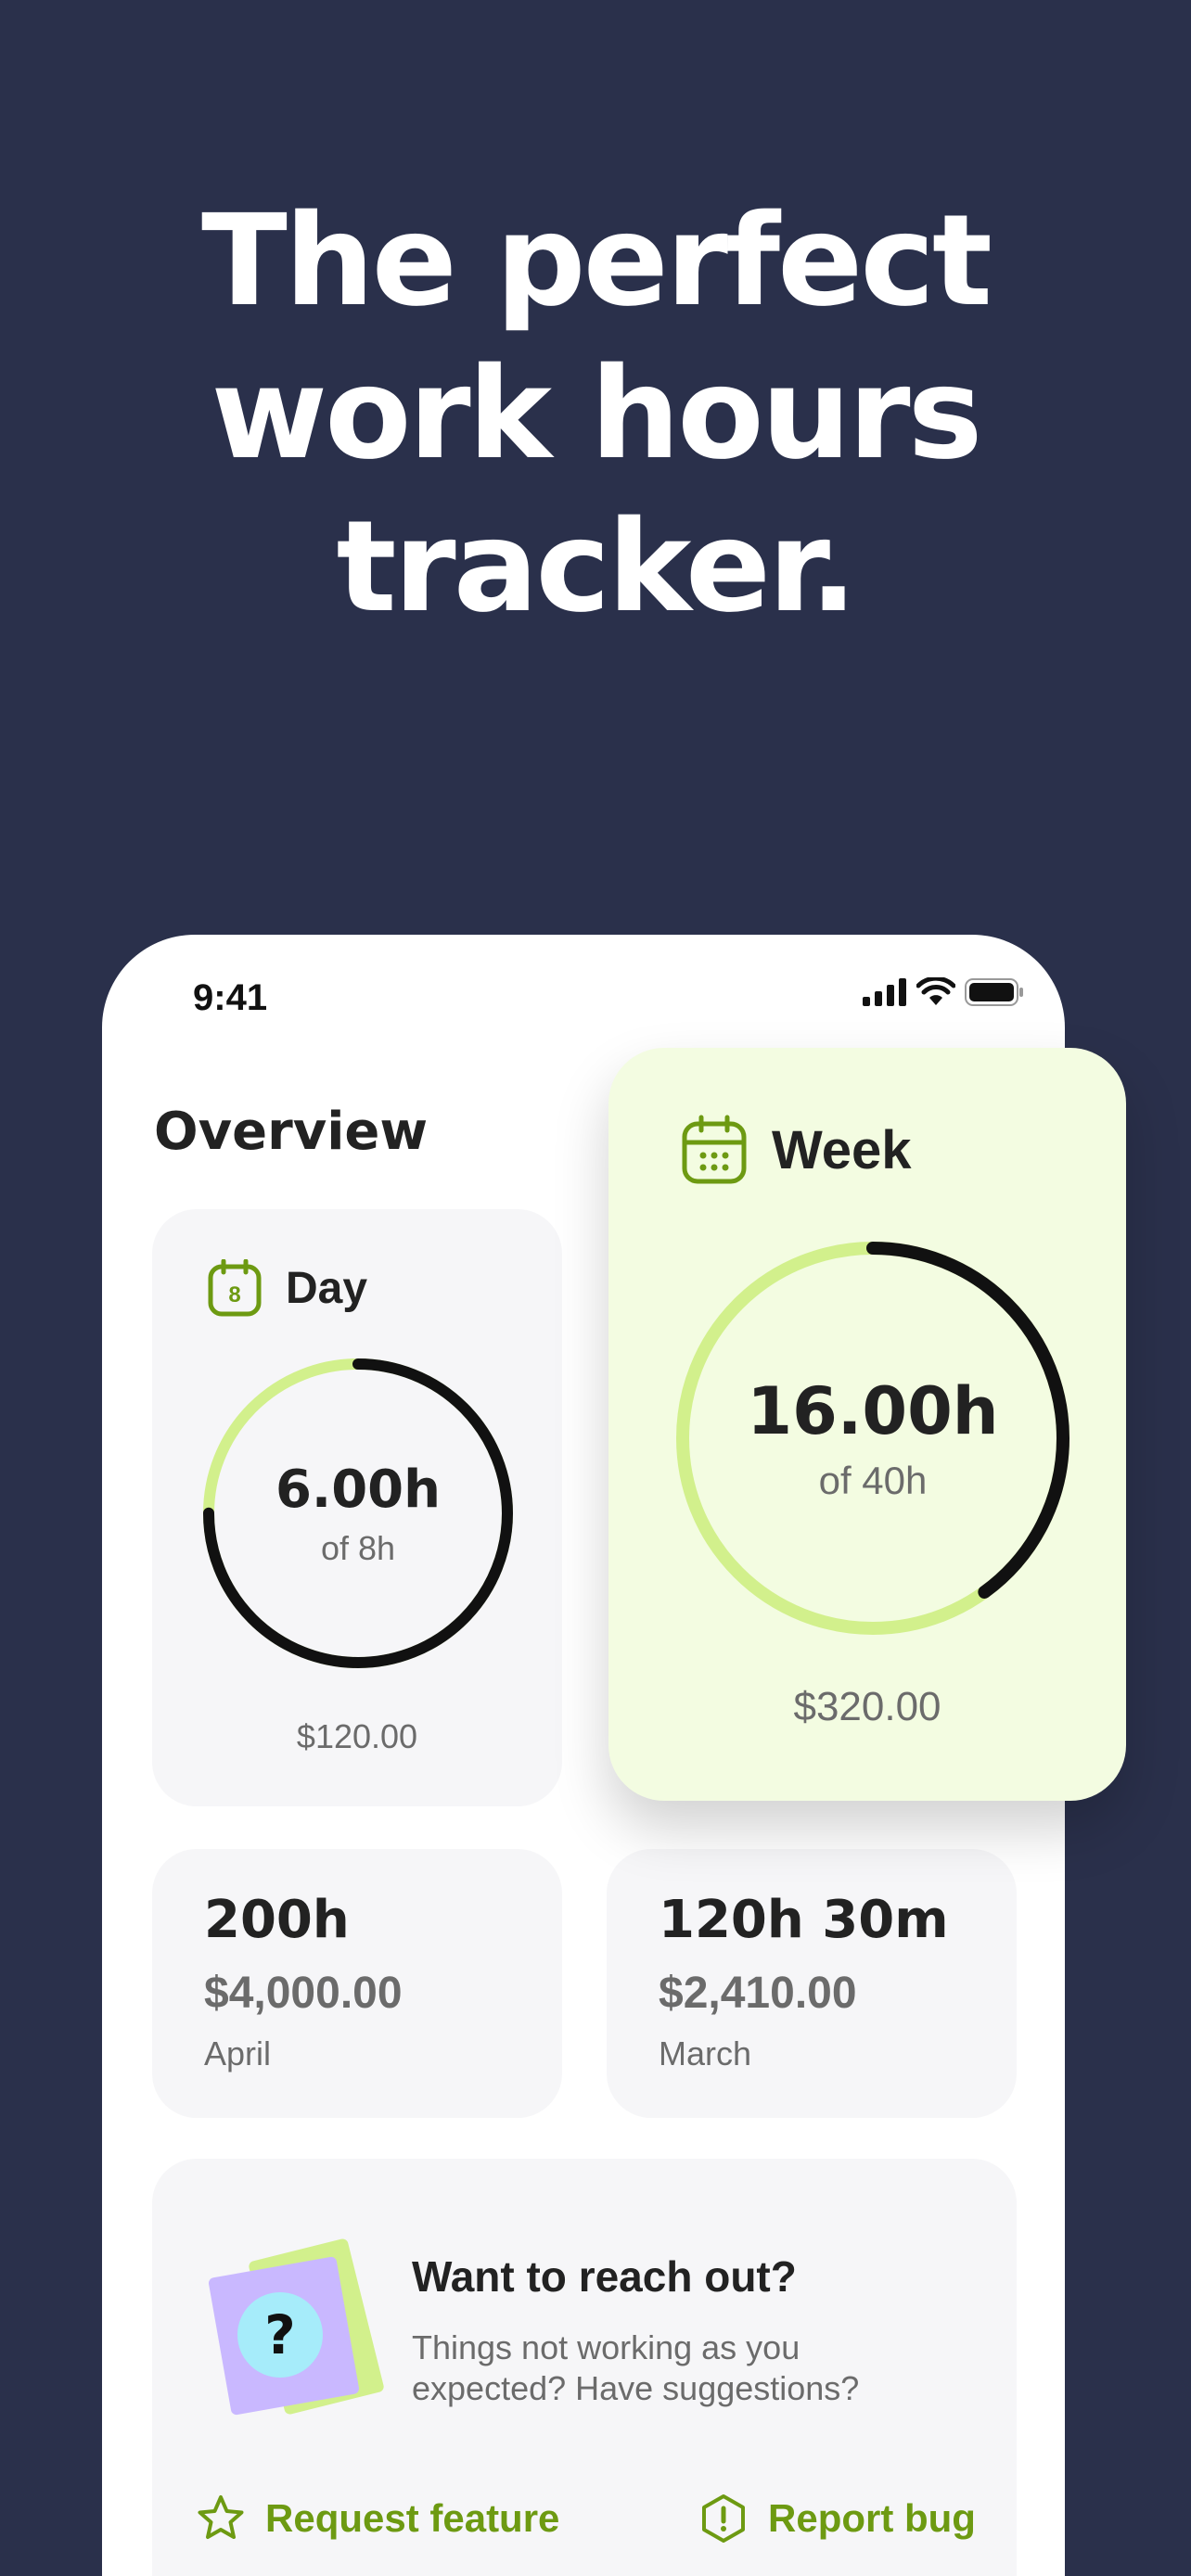  I want to click on hero-line-2: work hours, so click(597, 415).